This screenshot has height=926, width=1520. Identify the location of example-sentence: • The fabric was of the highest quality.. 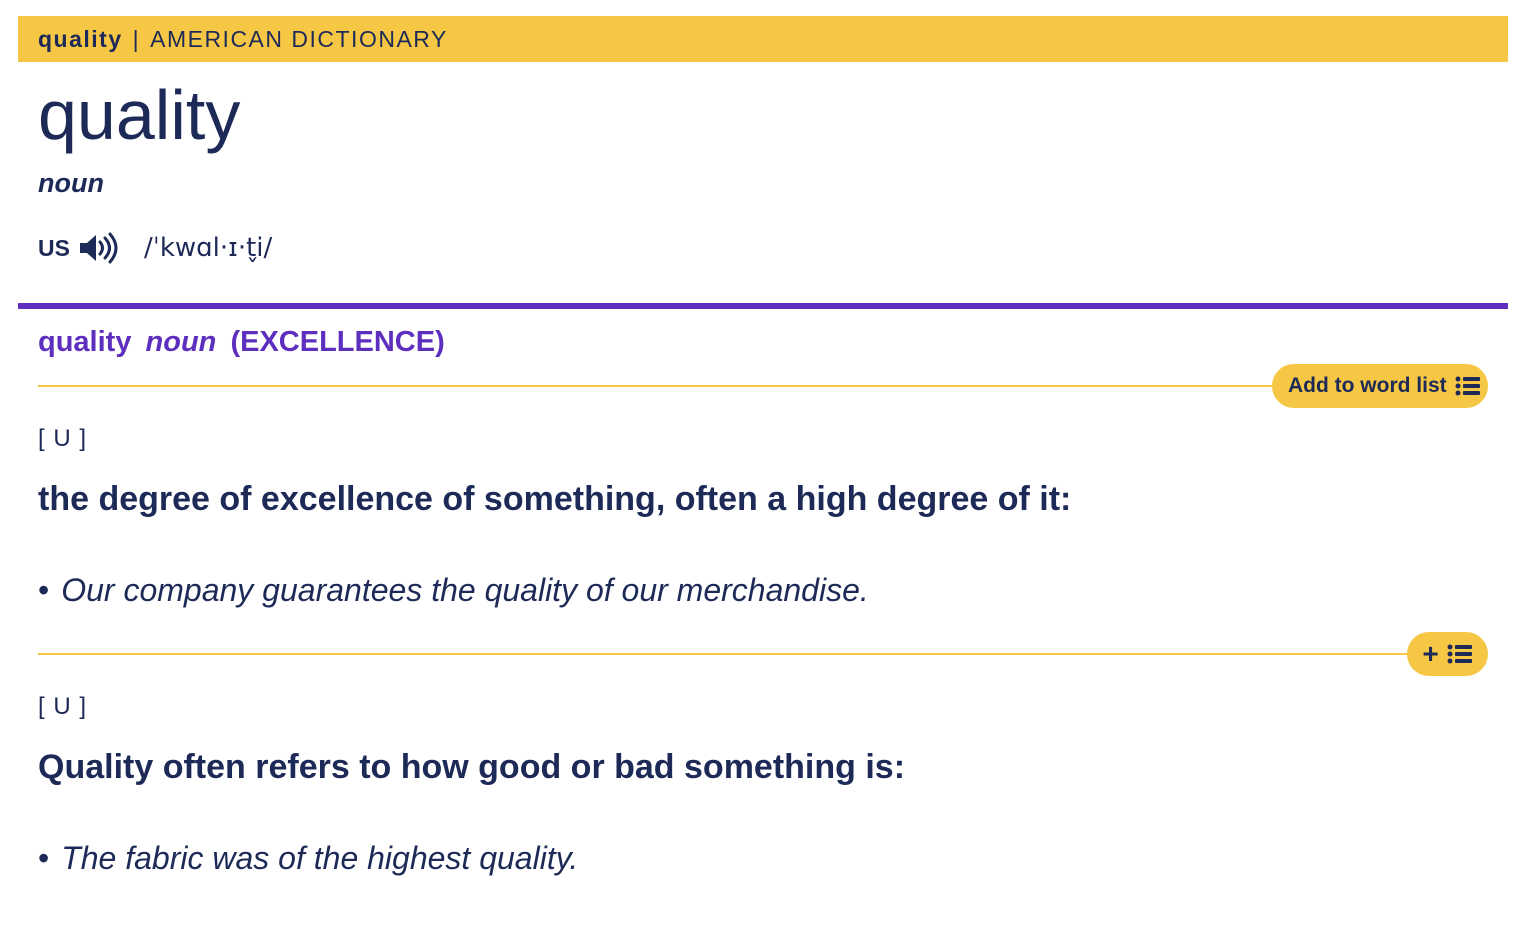
(308, 858).